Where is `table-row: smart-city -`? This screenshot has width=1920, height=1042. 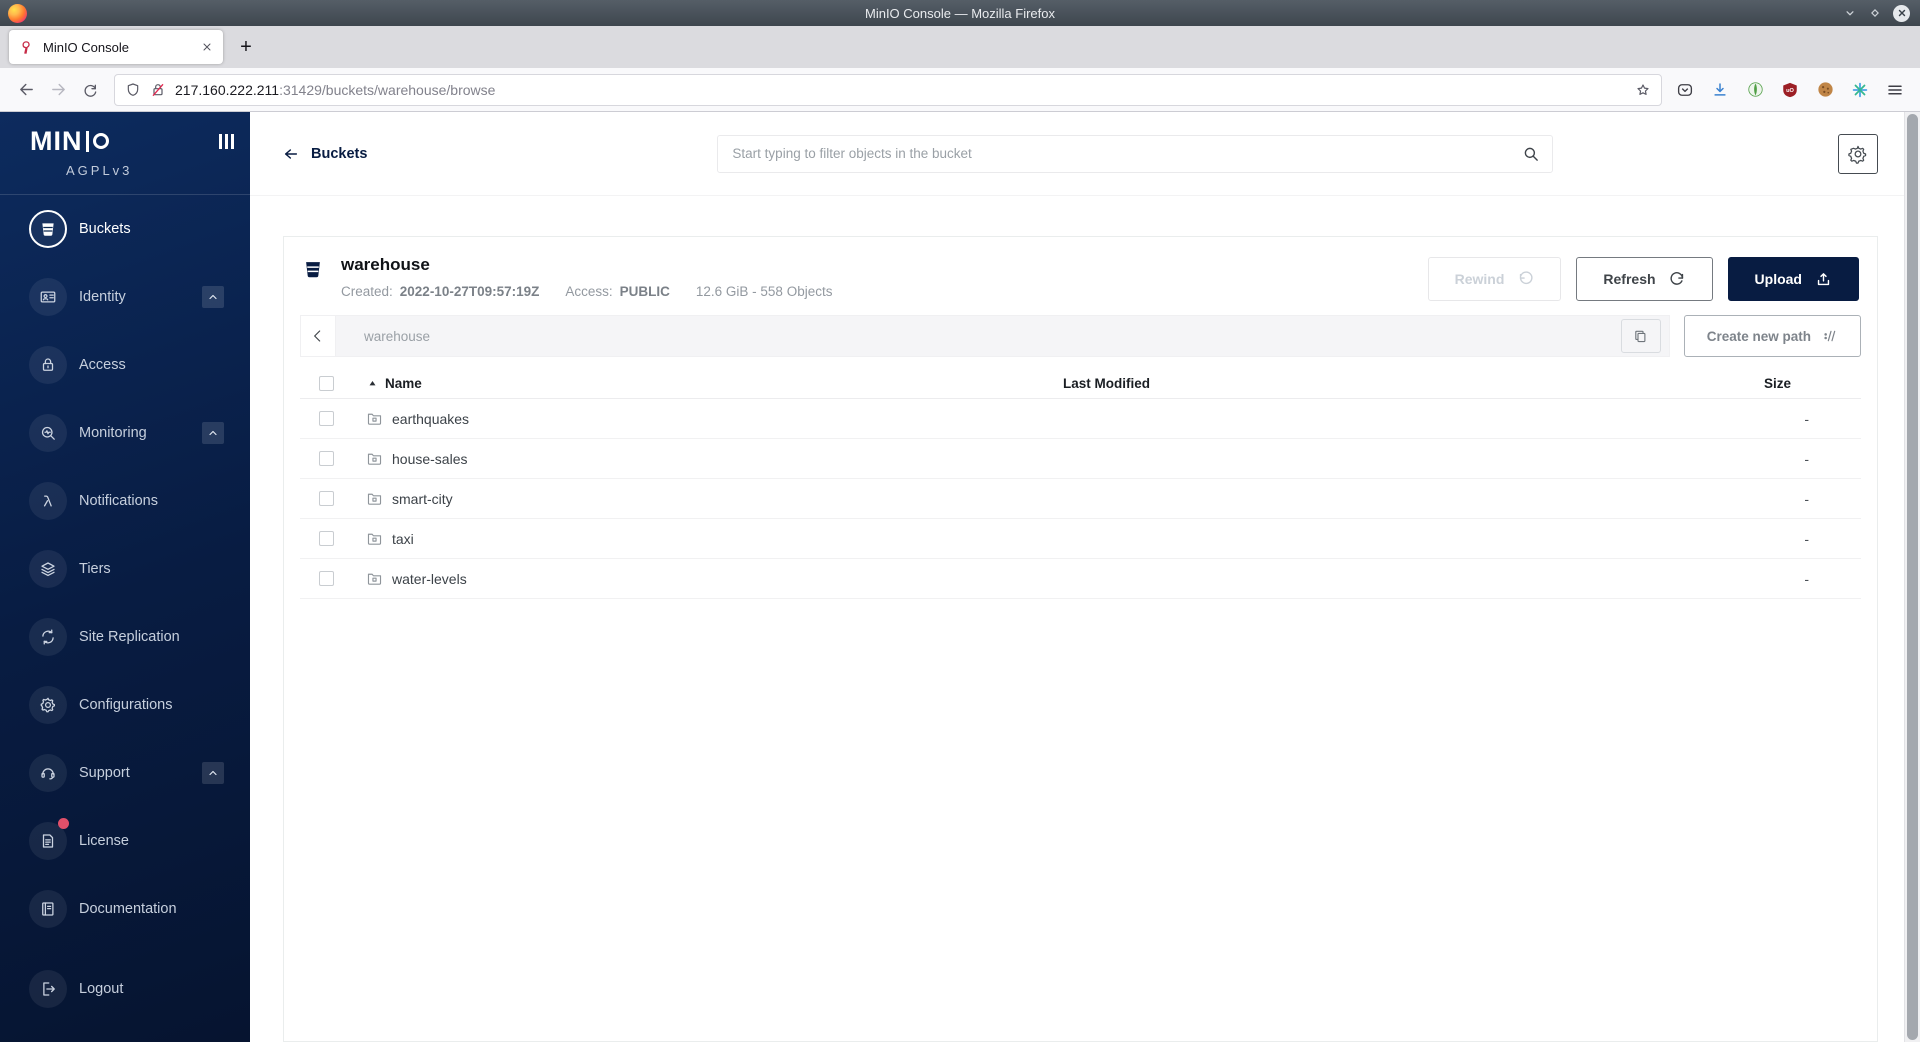 table-row: smart-city - is located at coordinates (1080, 499).